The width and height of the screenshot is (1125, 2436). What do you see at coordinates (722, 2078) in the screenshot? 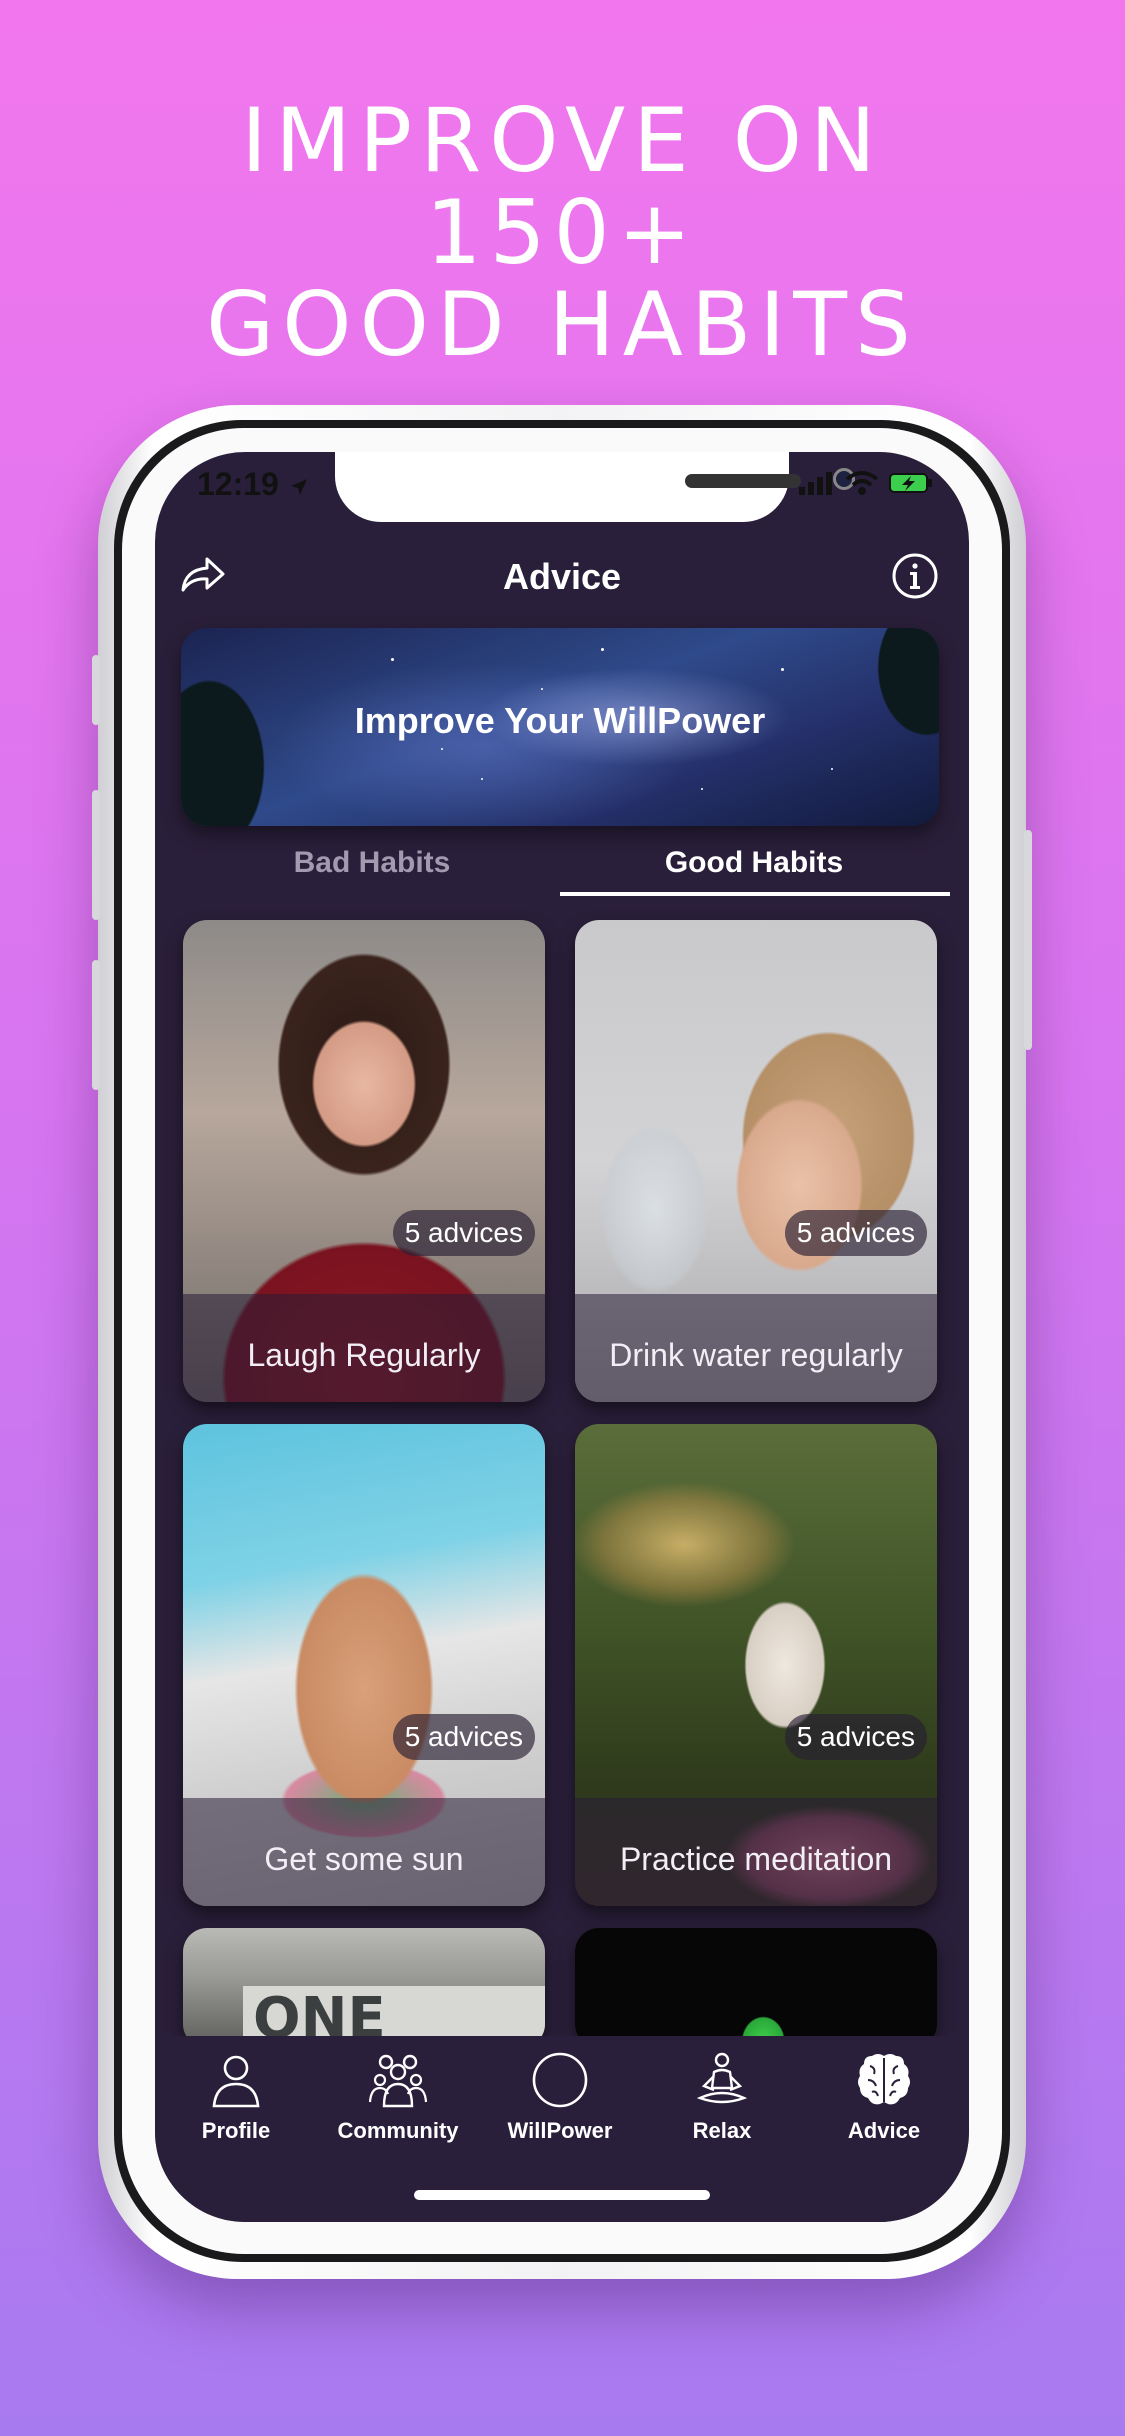
I see `meditation-icon` at bounding box center [722, 2078].